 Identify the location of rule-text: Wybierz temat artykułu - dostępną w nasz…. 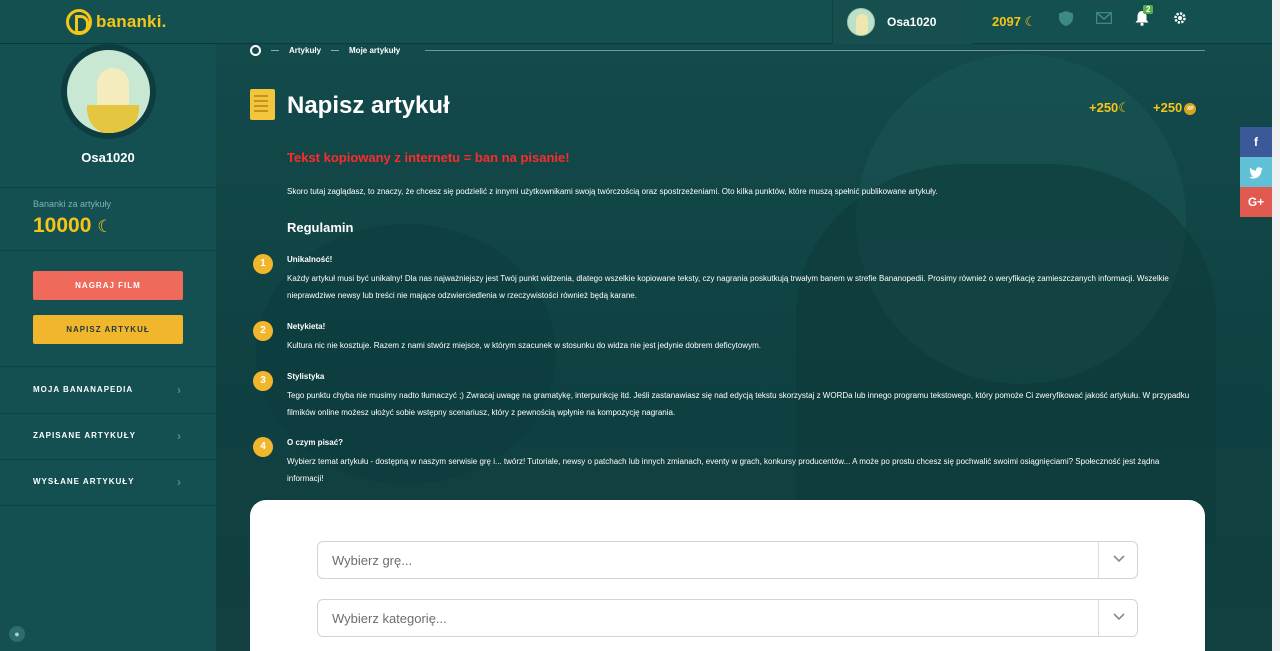
(723, 470).